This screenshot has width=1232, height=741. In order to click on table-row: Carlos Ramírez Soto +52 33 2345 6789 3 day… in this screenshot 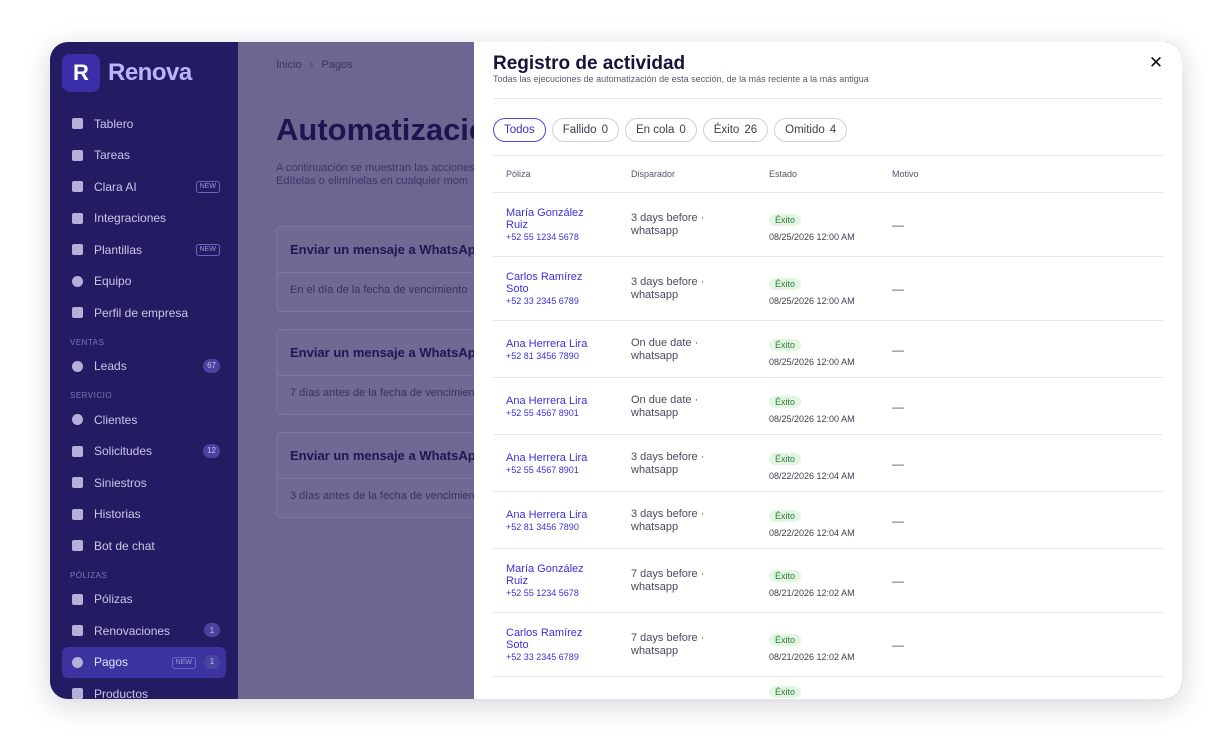, I will do `click(828, 289)`.